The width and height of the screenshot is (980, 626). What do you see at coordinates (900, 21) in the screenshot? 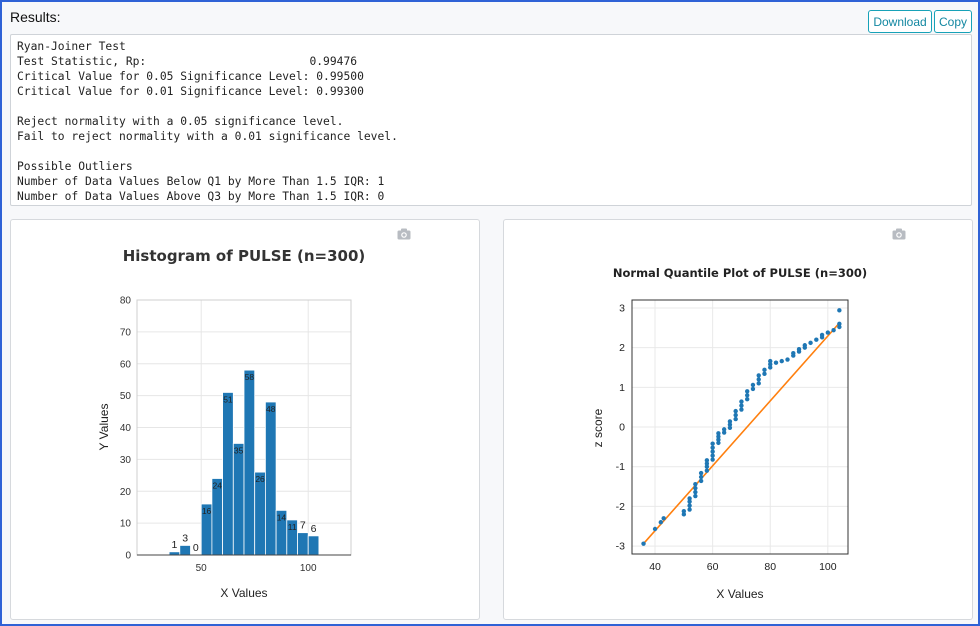
I see `download-button: Download` at bounding box center [900, 21].